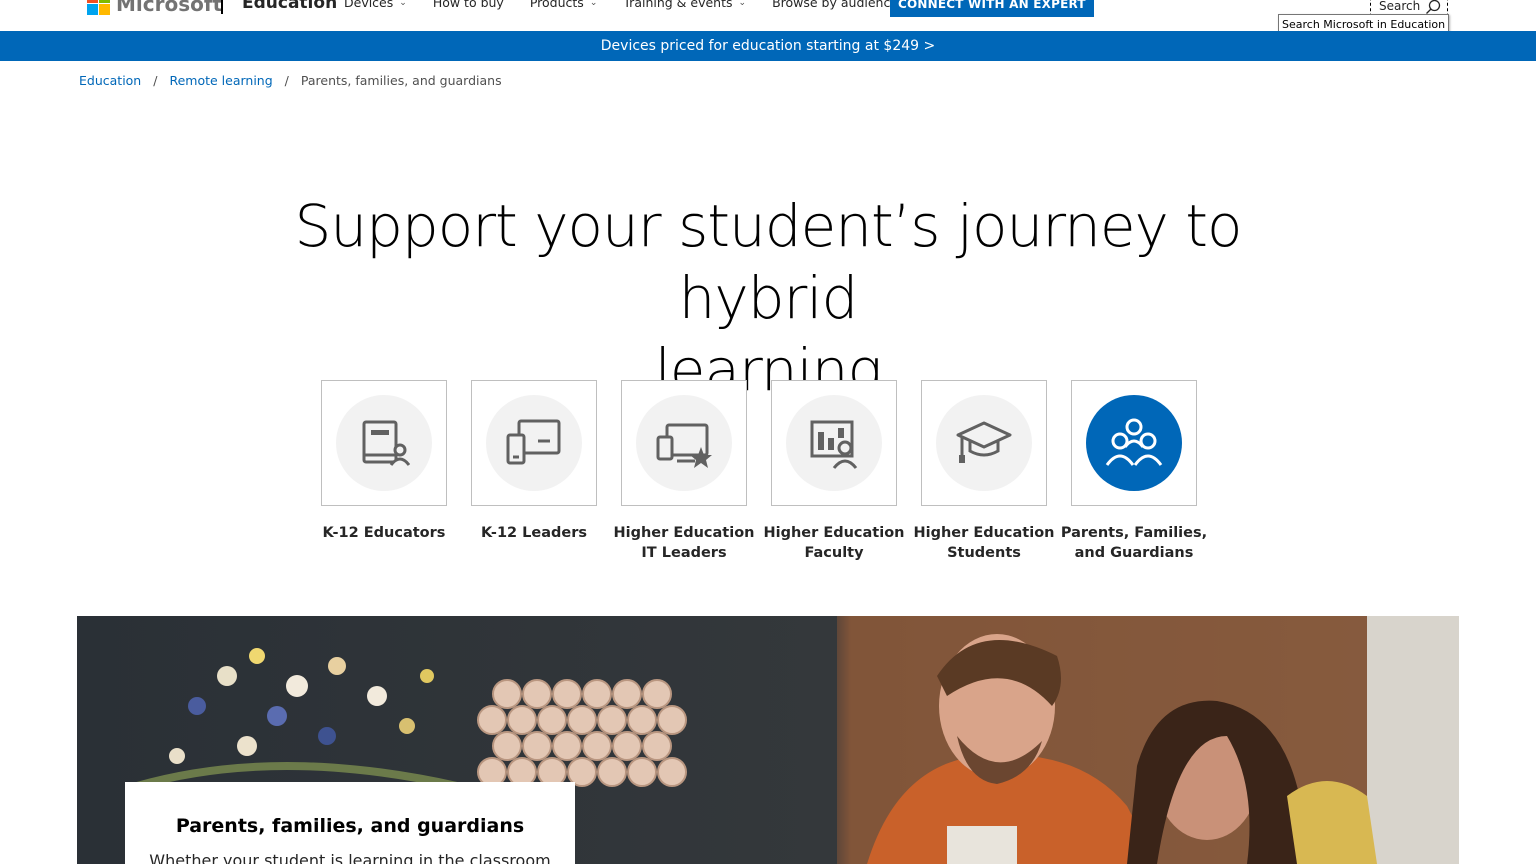  I want to click on audience-k12-leaders: K-12 Leaders, so click(534, 461).